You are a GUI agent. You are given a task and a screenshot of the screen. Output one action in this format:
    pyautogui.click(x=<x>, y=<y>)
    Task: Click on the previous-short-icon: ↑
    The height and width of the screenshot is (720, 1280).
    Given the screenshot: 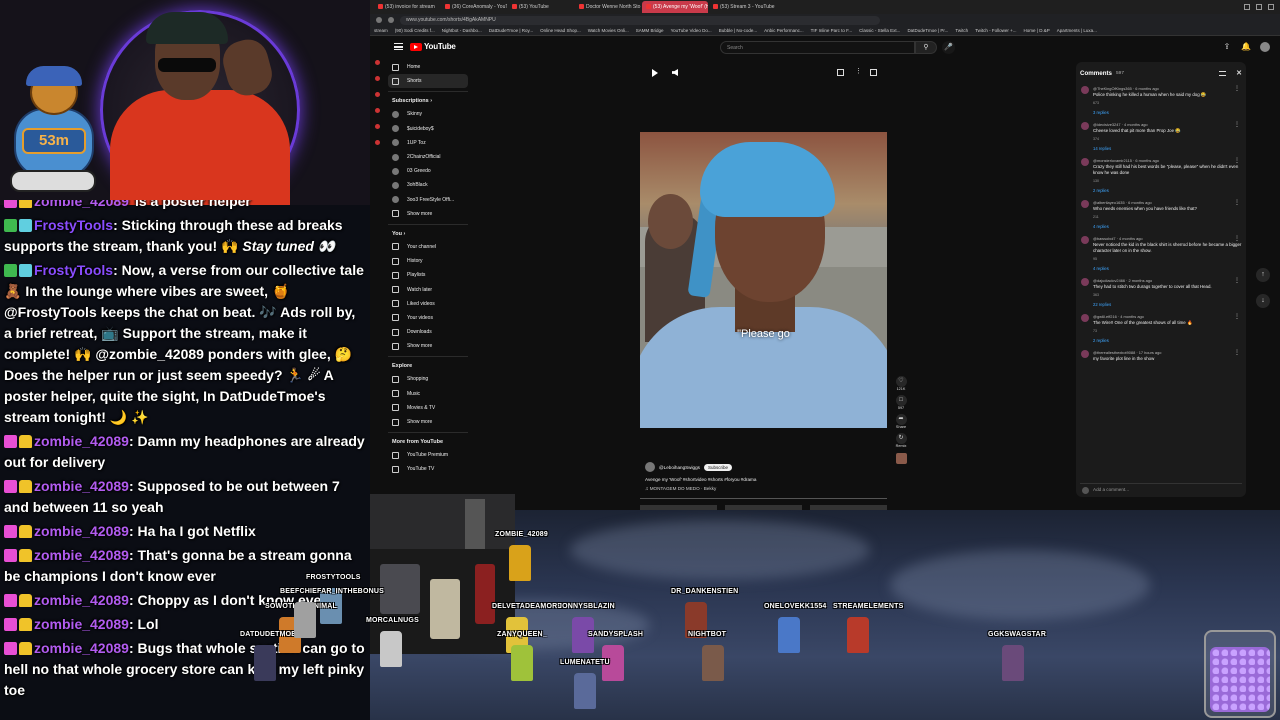 What is the action you would take?
    pyautogui.click(x=1263, y=275)
    